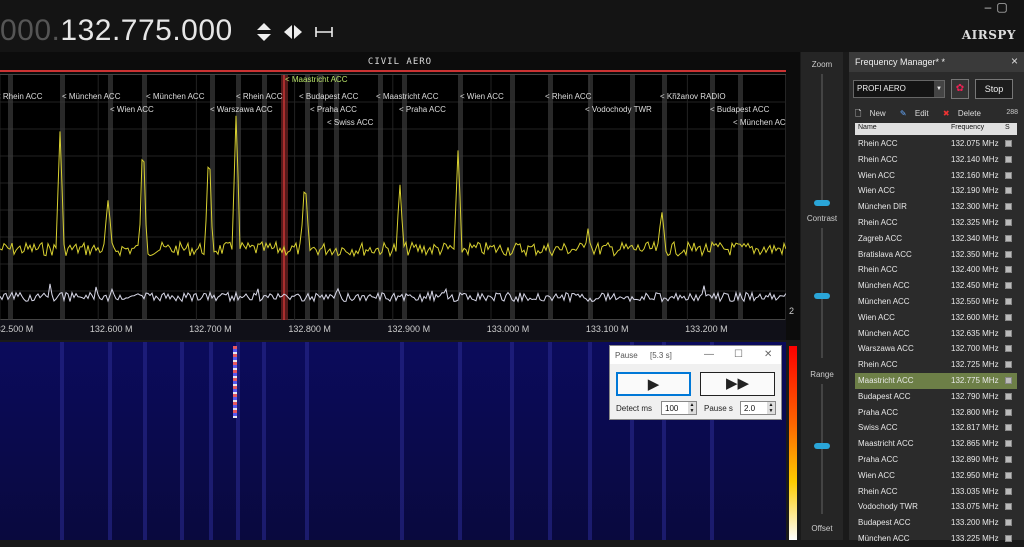  I want to click on close-icon: ✕, so click(768, 354).